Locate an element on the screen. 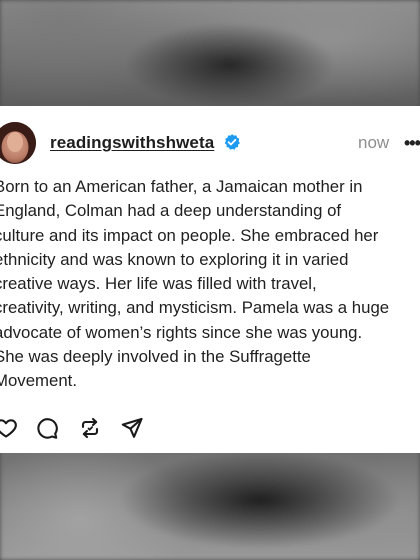 Image resolution: width=420 pixels, height=560 pixels. avatar is located at coordinates (18, 143).